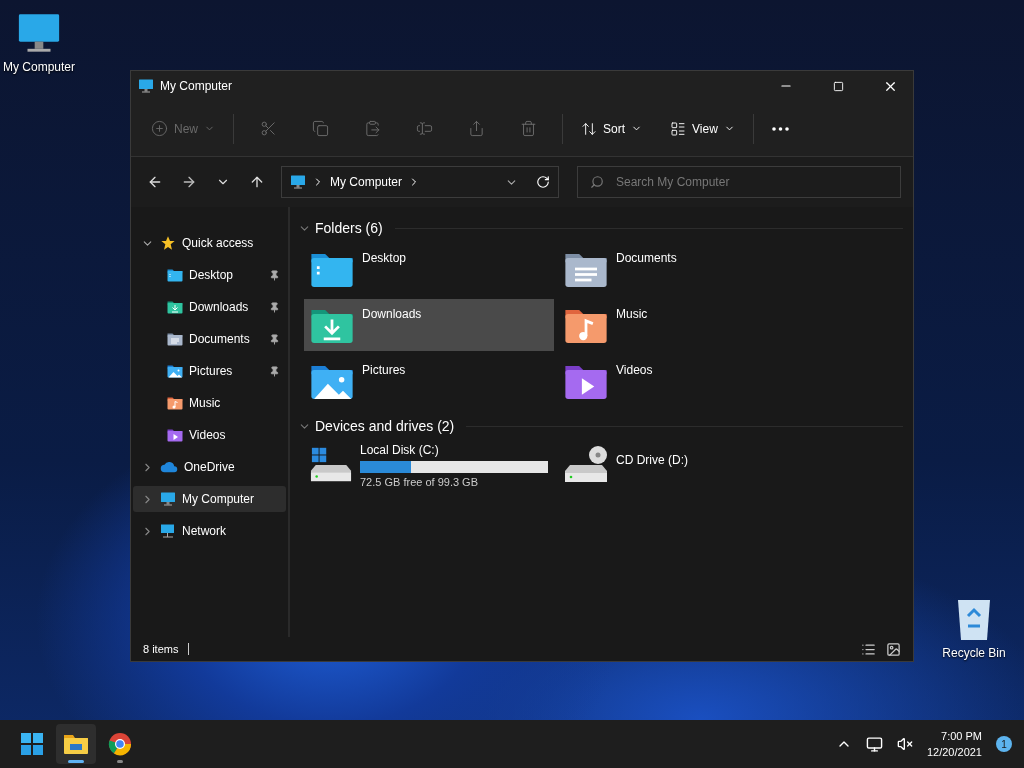 The width and height of the screenshot is (1024, 768). Describe the element at coordinates (586, 465) in the screenshot. I see `cd-drive-icon` at that location.